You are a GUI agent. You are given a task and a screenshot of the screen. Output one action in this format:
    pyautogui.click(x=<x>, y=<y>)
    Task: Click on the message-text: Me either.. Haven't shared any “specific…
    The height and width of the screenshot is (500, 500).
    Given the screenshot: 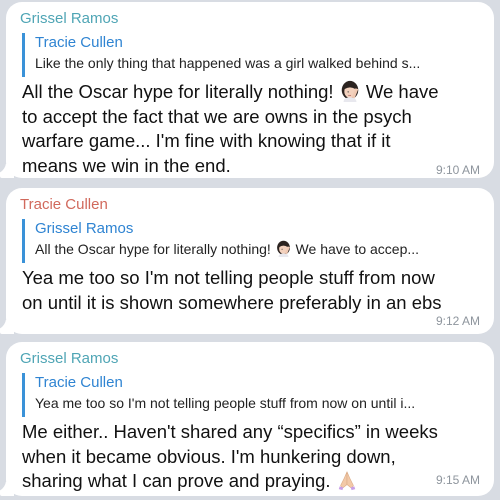 What is the action you would take?
    pyautogui.click(x=251, y=457)
    